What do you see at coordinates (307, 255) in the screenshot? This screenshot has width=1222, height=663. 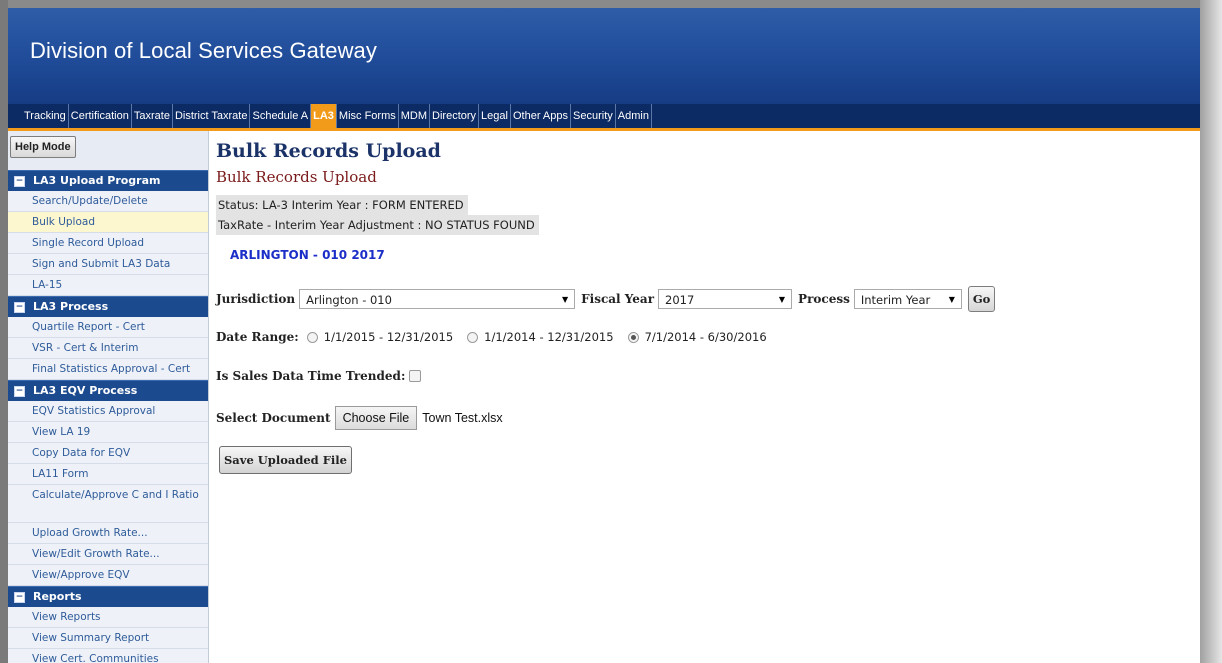 I see `entity-heading: ARLINGTON - 010 2017` at bounding box center [307, 255].